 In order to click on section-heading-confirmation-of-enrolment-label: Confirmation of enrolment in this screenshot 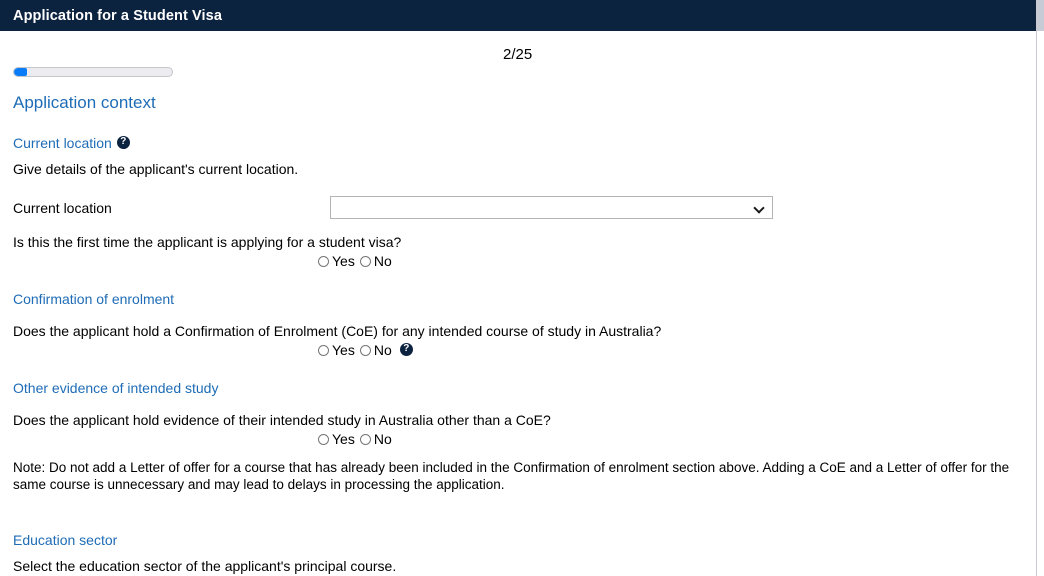, I will do `click(94, 299)`.